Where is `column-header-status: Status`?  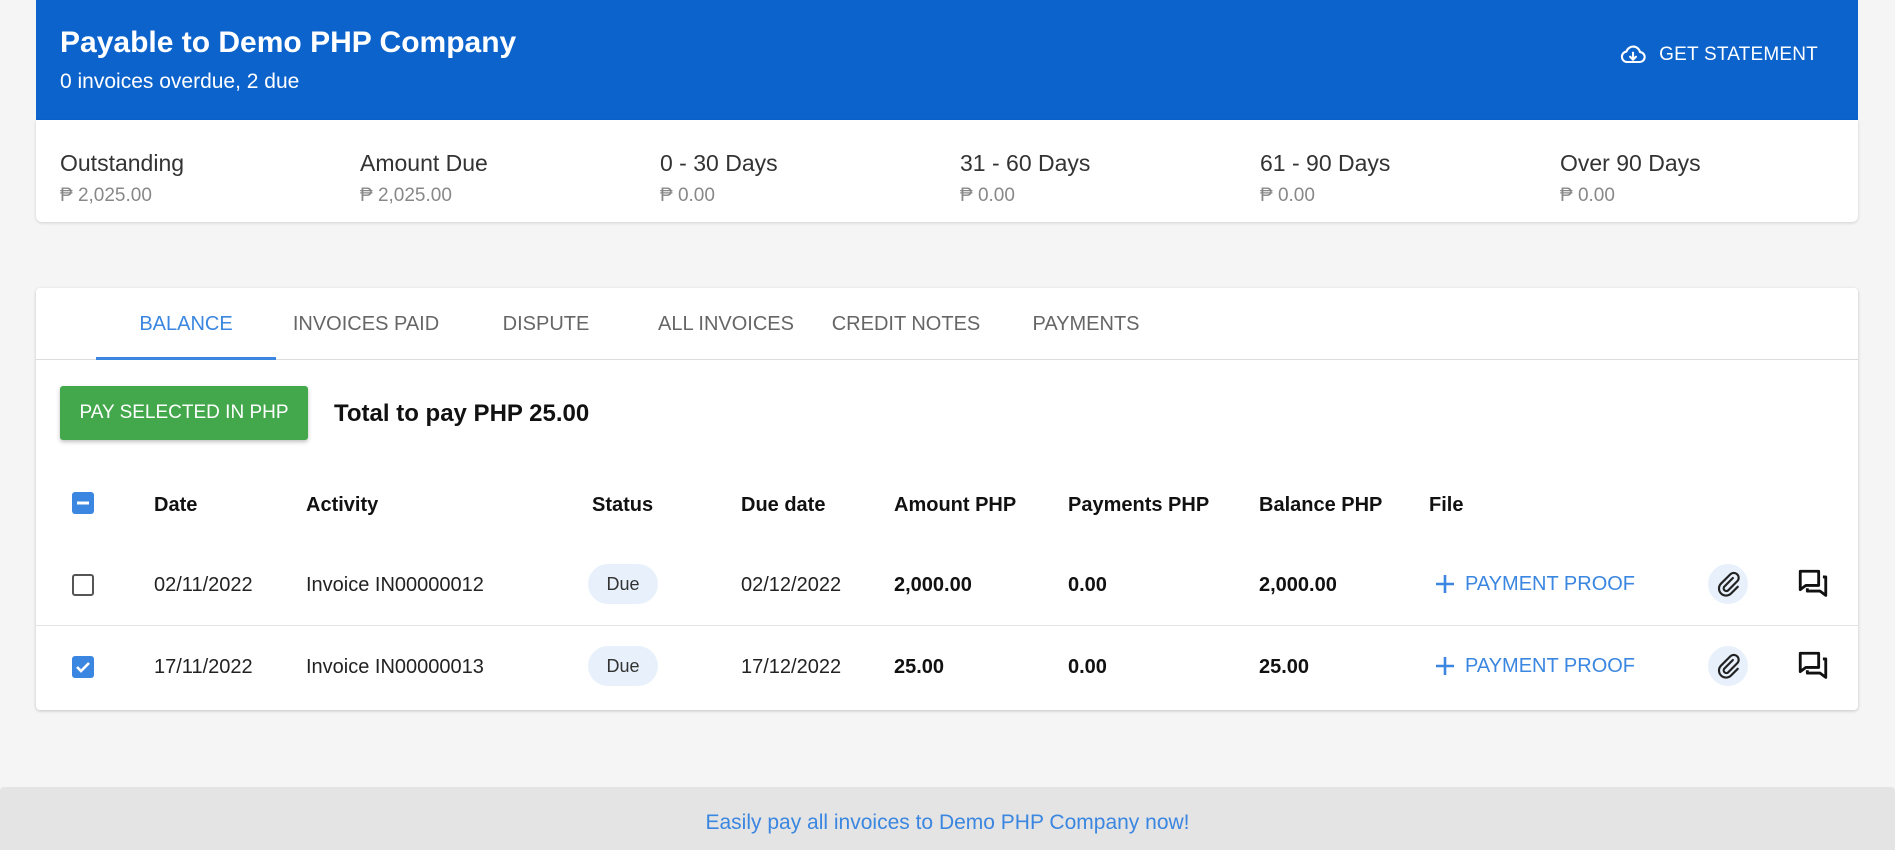
column-header-status: Status is located at coordinates (622, 505).